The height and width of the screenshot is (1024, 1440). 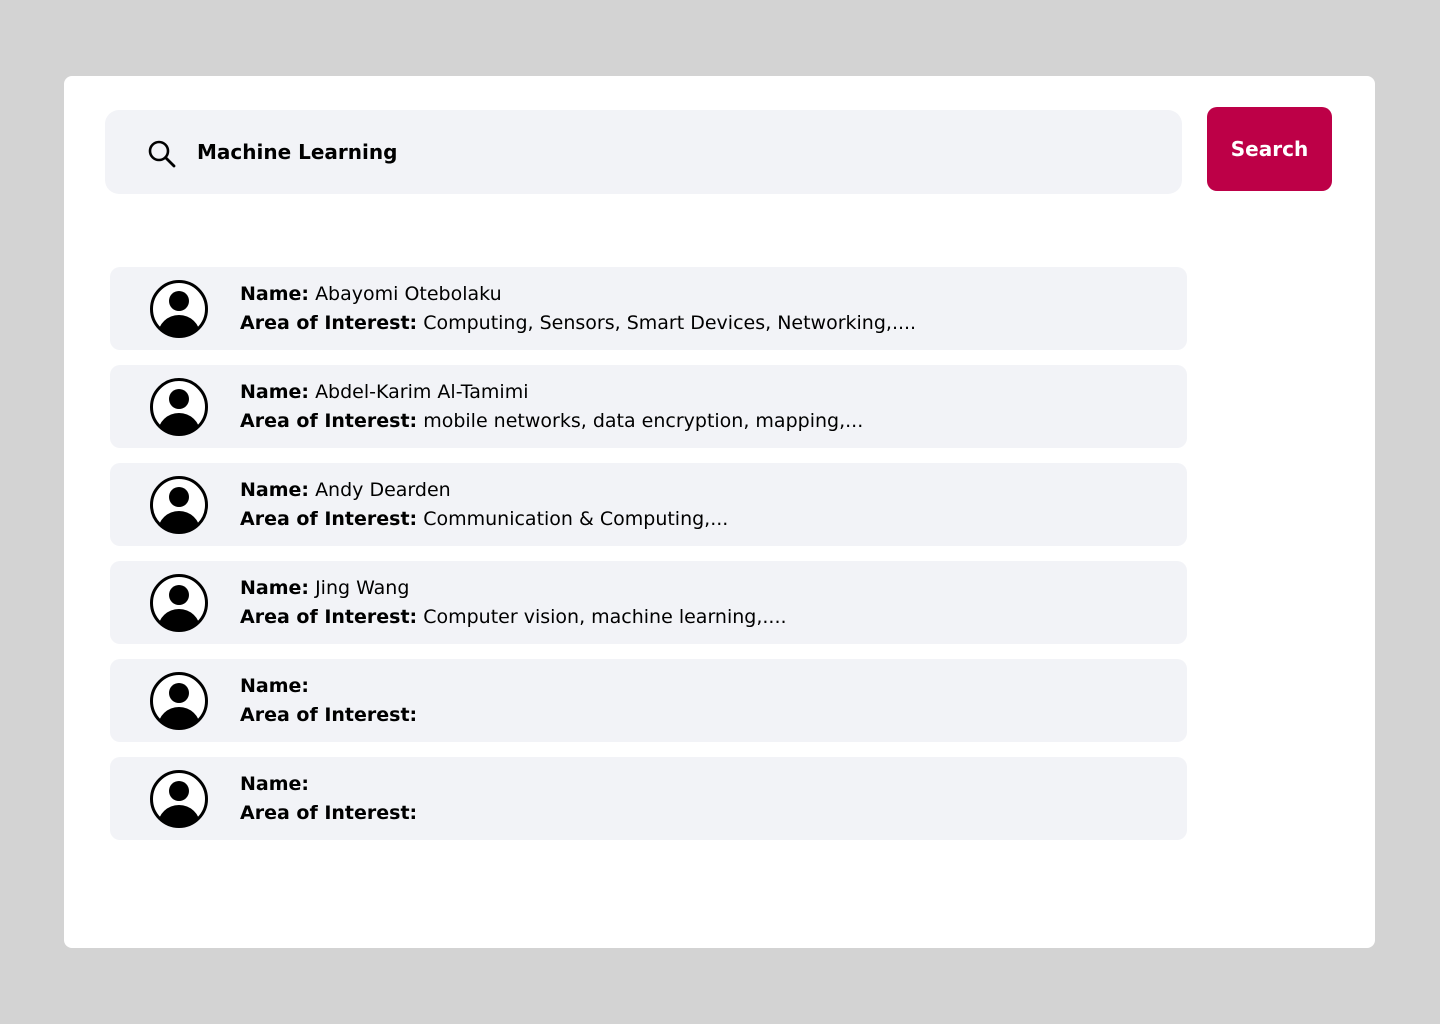 What do you see at coordinates (513, 588) in the screenshot?
I see `result-name-line: Name: Jing Wang` at bounding box center [513, 588].